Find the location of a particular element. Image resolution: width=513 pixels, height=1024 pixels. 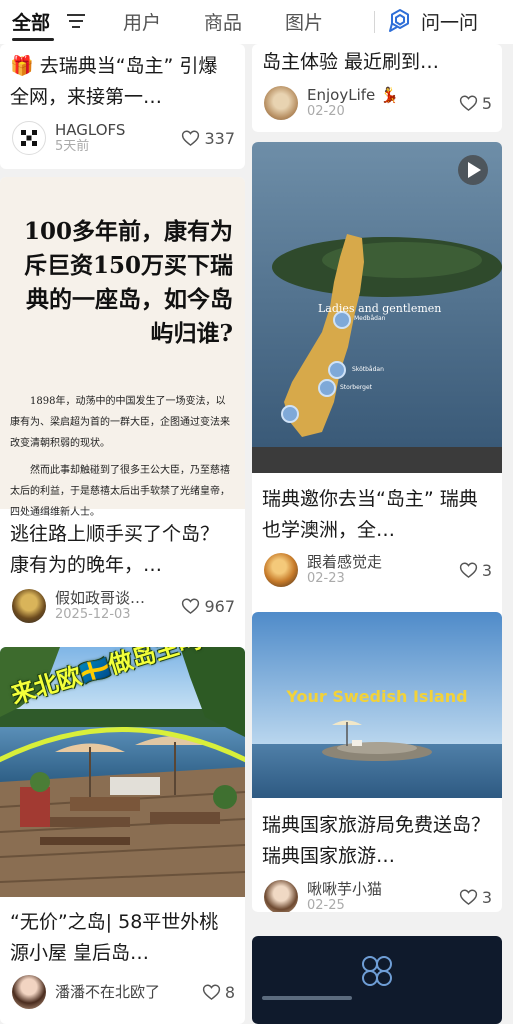

note-card is located at coordinates (377, 980).